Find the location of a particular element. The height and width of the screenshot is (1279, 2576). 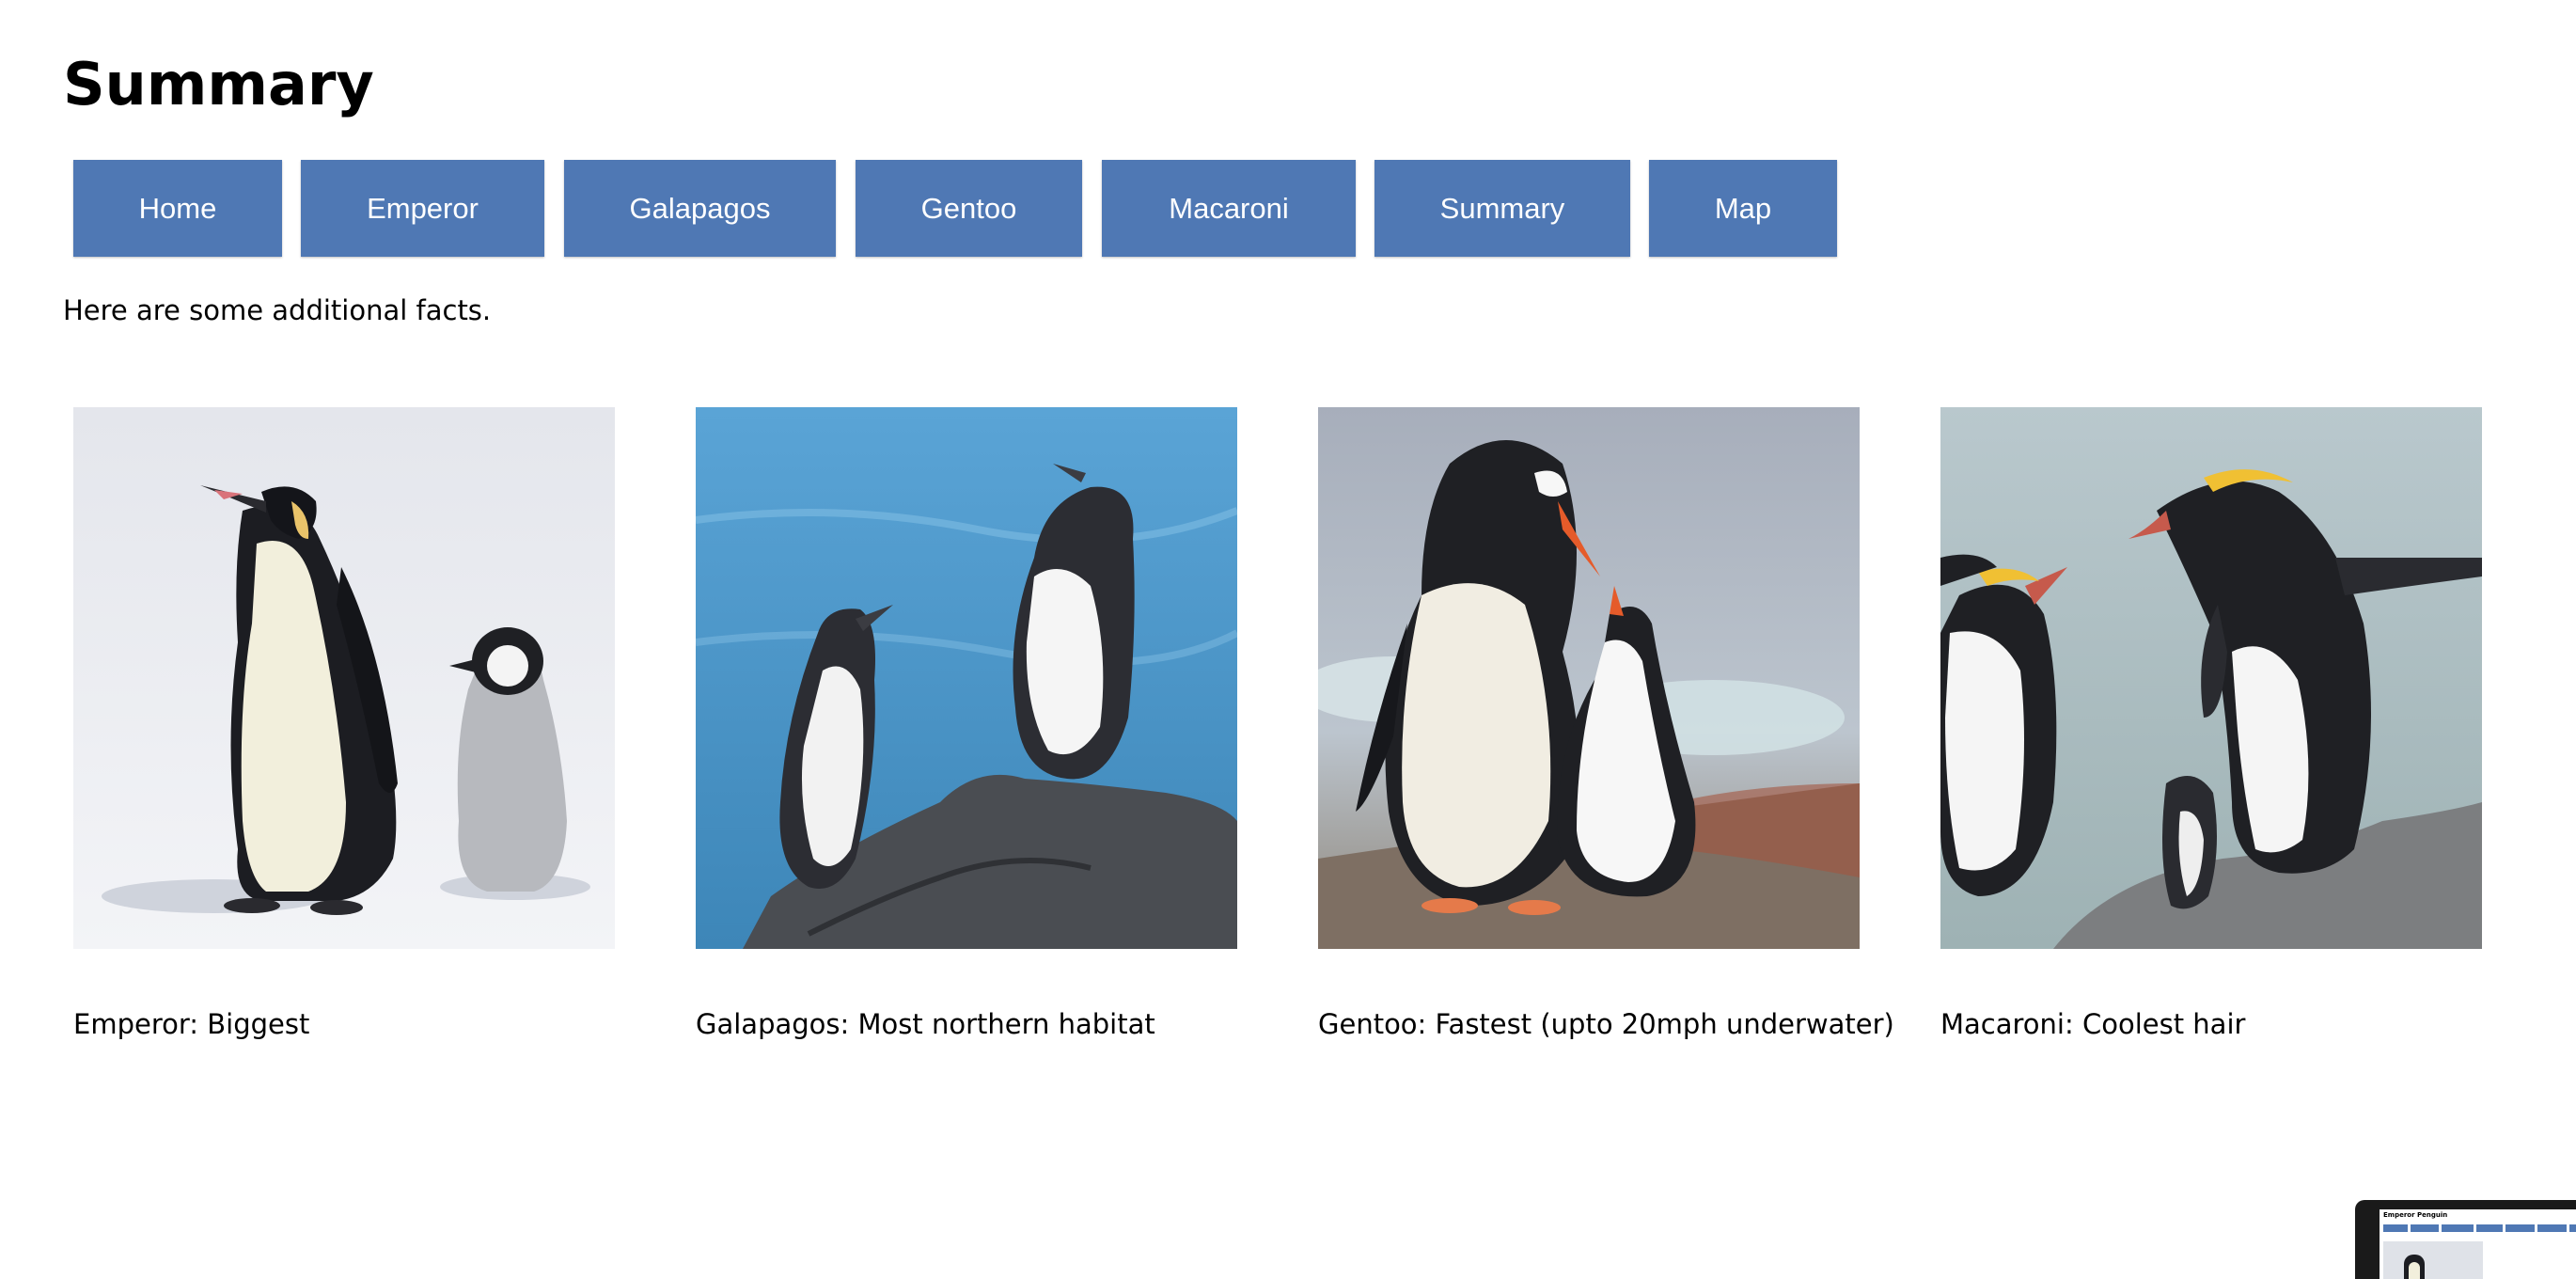

fact-card-gentoo: Gentoo: Fastest (upto 20mph underwater) is located at coordinates (1606, 723).